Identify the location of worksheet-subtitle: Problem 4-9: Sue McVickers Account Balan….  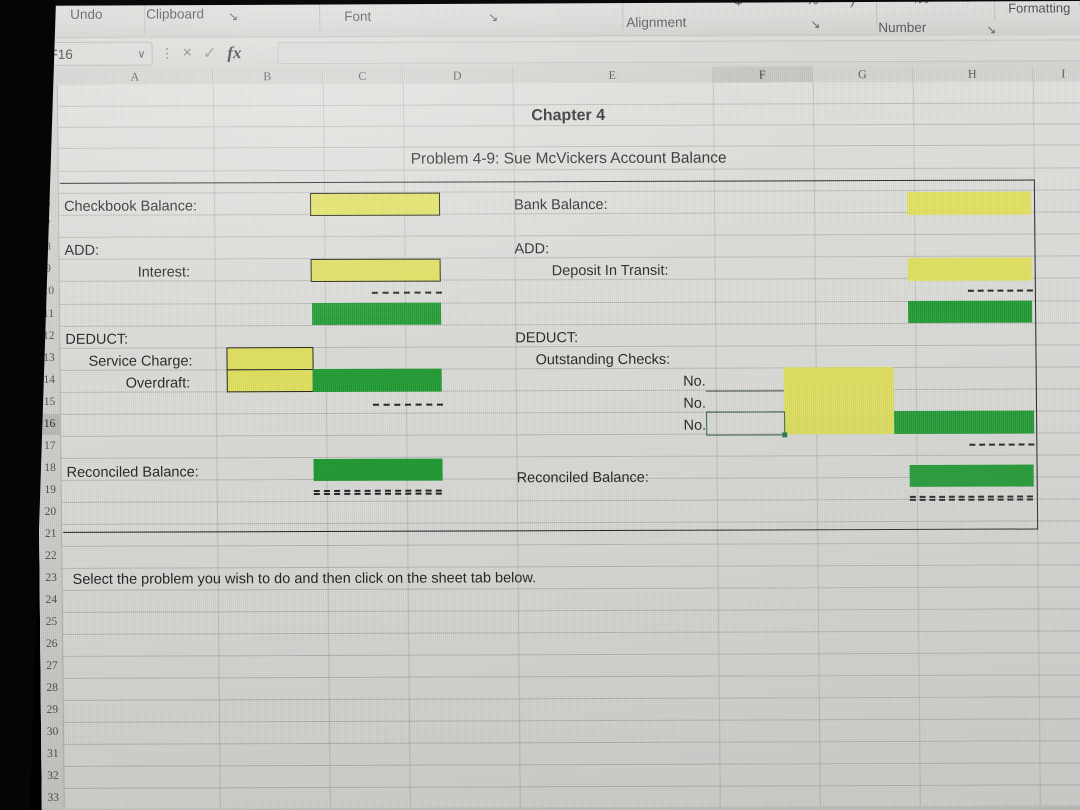
(568, 158).